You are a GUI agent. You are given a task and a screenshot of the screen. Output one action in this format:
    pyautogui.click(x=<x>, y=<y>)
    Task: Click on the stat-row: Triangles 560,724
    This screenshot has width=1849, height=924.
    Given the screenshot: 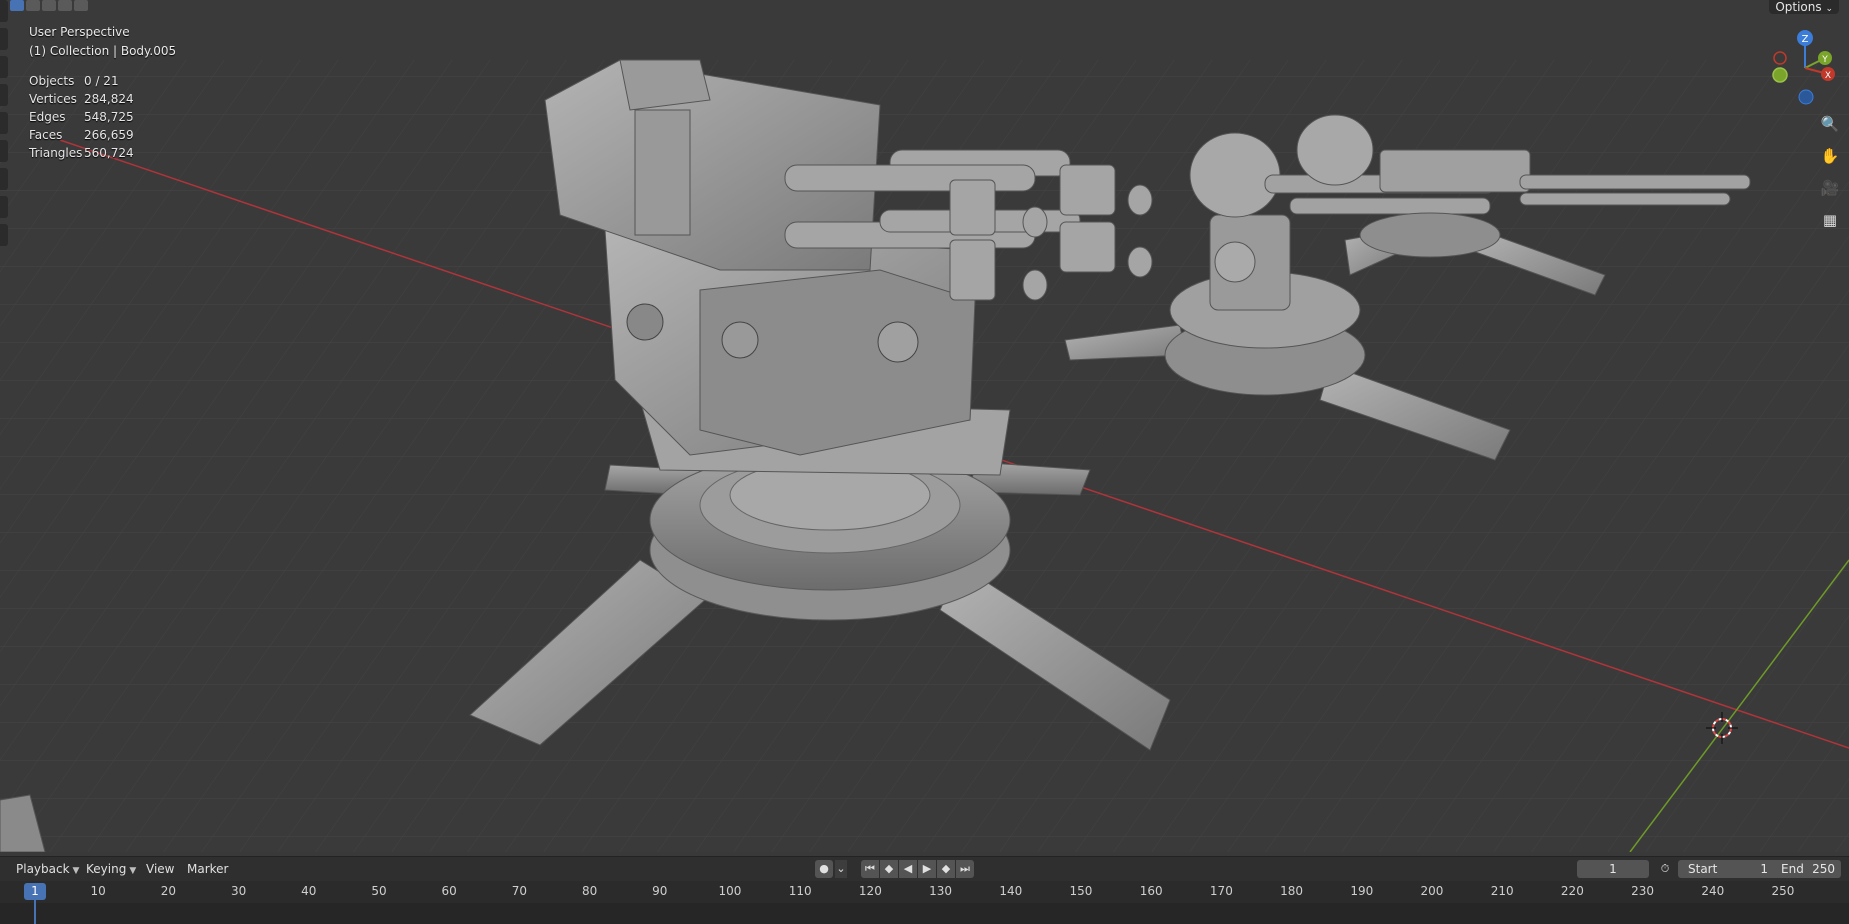 What is the action you would take?
    pyautogui.click(x=81, y=153)
    